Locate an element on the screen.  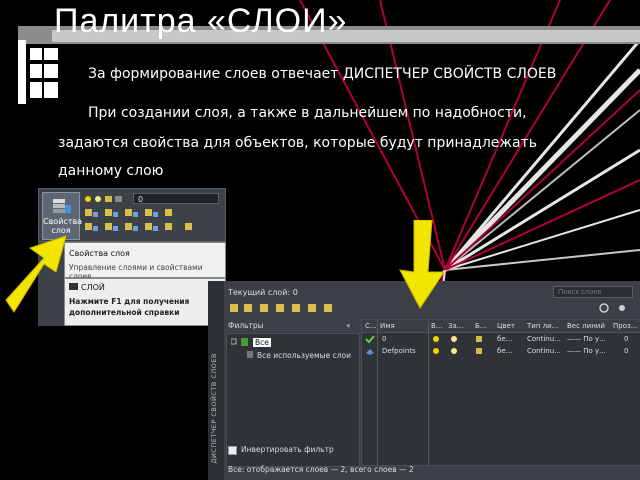
table-row: Defpoints бе... Continu... —— По у... 0 is located at coordinates (501, 351).